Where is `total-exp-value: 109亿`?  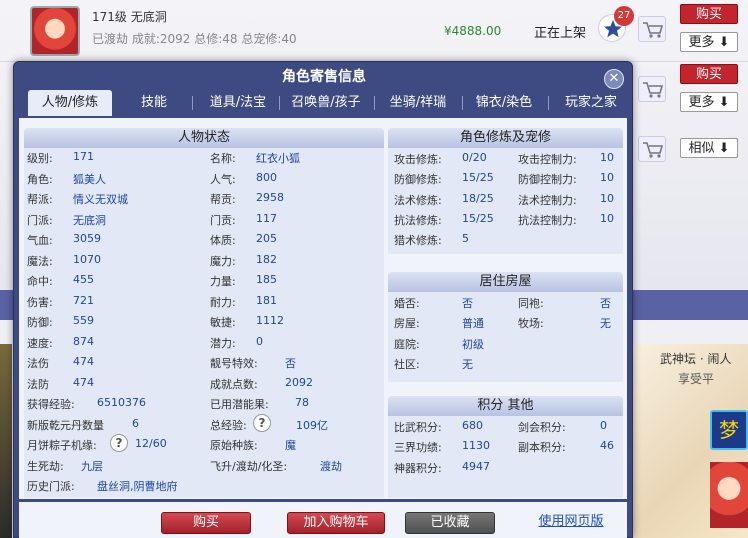
total-exp-value: 109亿 is located at coordinates (312, 425).